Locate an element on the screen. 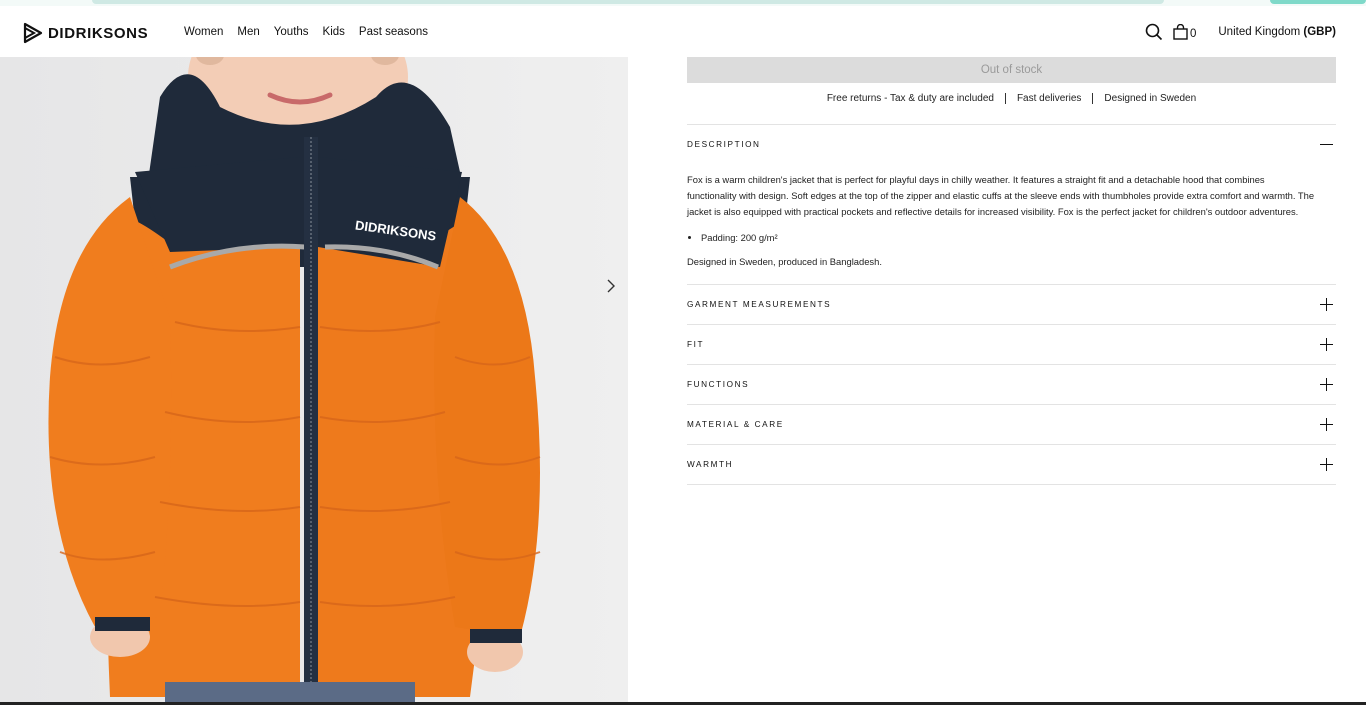 Image resolution: width=1366 pixels, height=705 pixels. accordion-material-care: MATERIAL & CARE is located at coordinates (1011, 424).